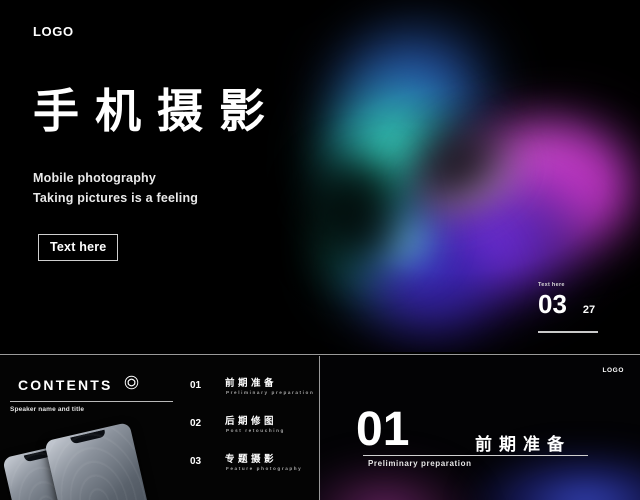 The image size is (640, 500). I want to click on phone-mockup-front, so click(101, 460).